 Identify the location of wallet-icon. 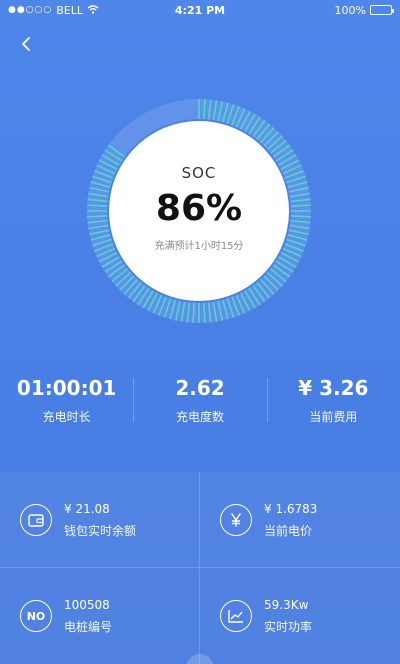
(36, 520).